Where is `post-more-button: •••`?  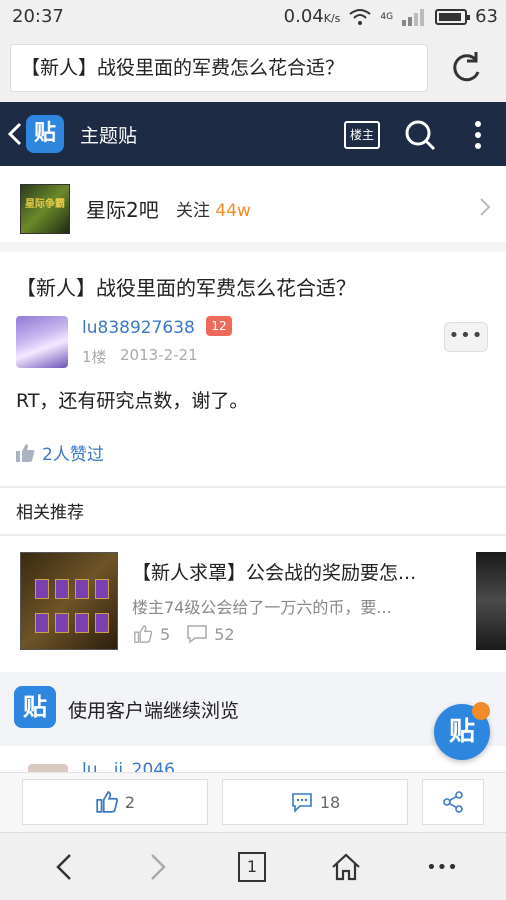
post-more-button: ••• is located at coordinates (466, 337).